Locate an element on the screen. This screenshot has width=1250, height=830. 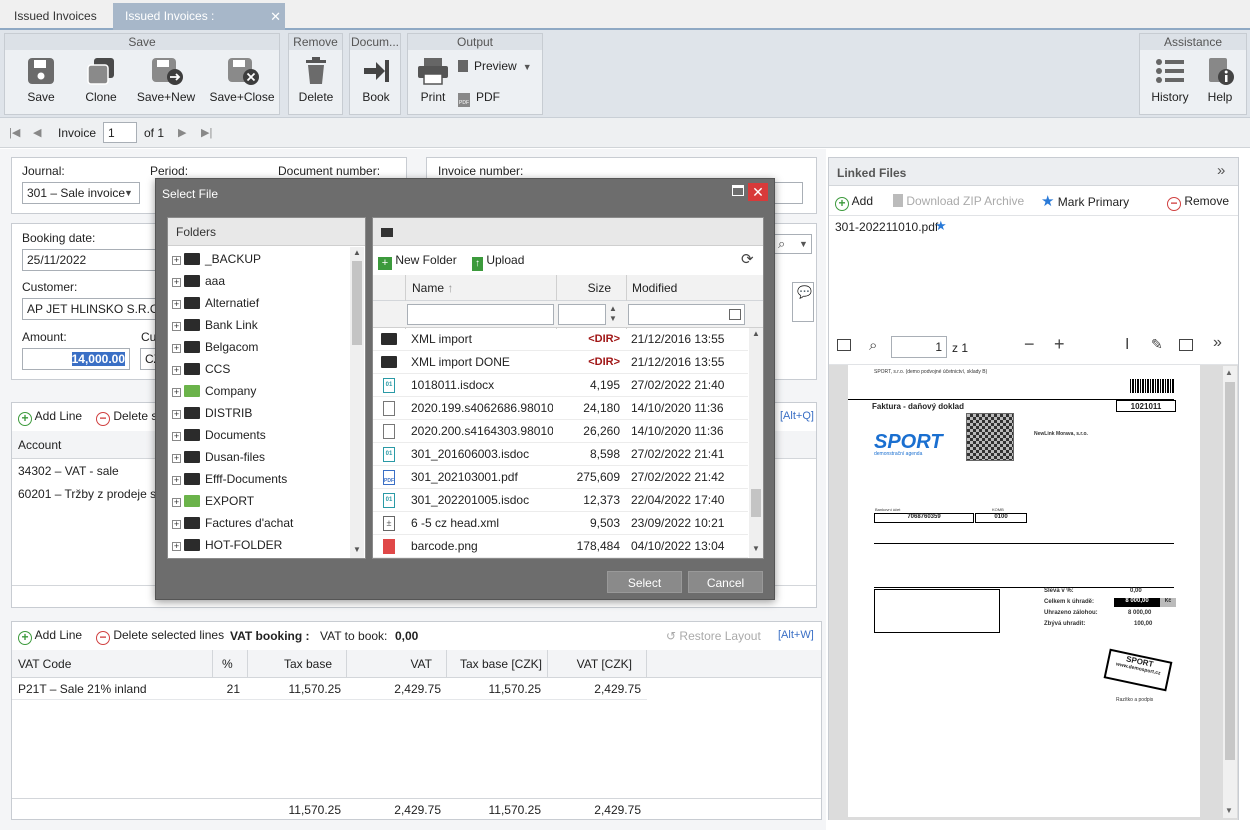
file-row: ±6 -5 cz head.xml 9,503 23/09/2022 10:21 is located at coordinates (560, 523).